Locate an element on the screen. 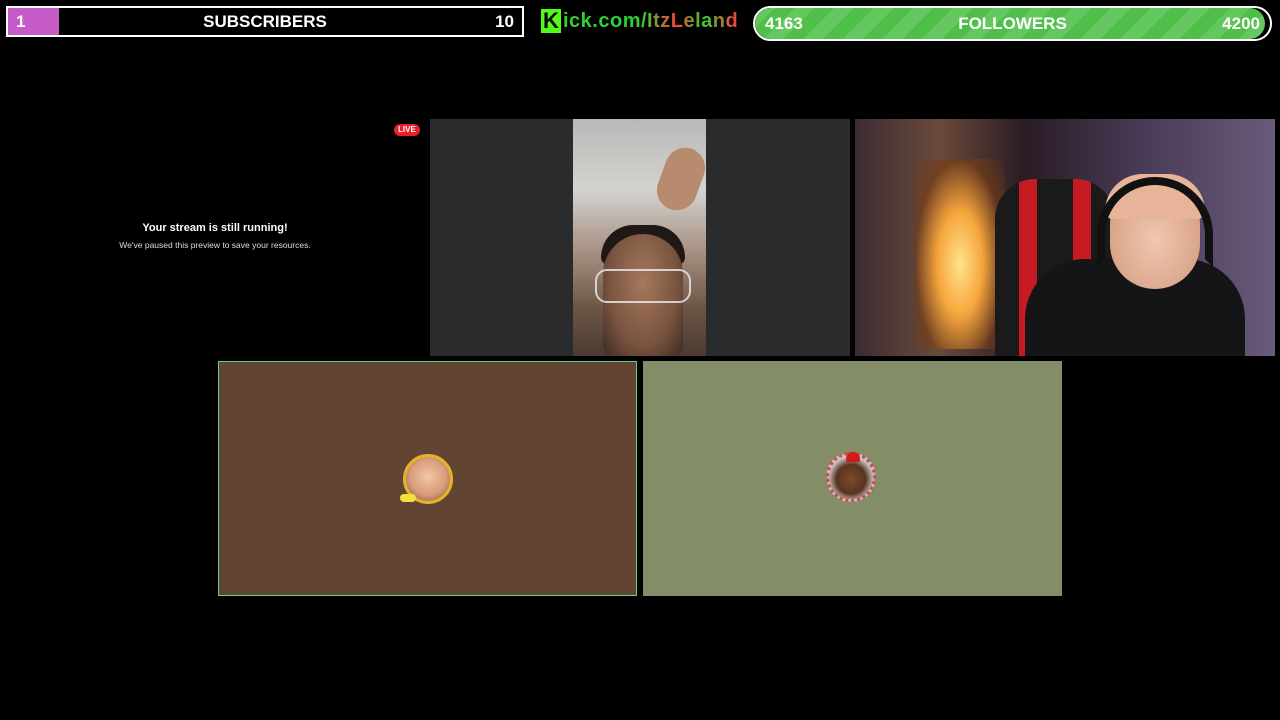  live-badge: LIVE is located at coordinates (407, 130).